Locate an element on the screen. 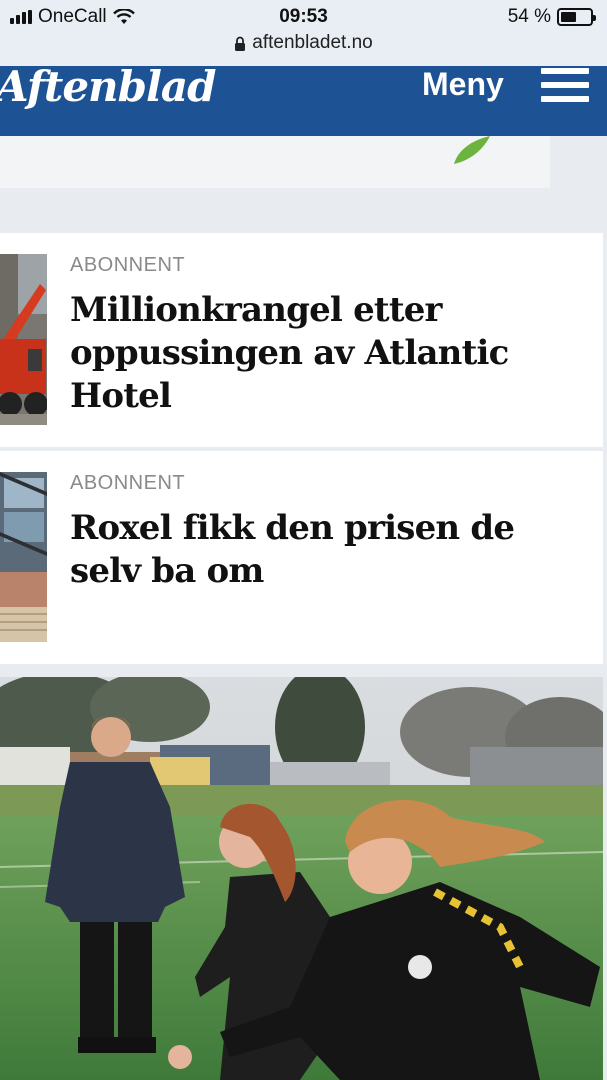 The height and width of the screenshot is (1080, 607). battery-percent: 54 % is located at coordinates (529, 16).